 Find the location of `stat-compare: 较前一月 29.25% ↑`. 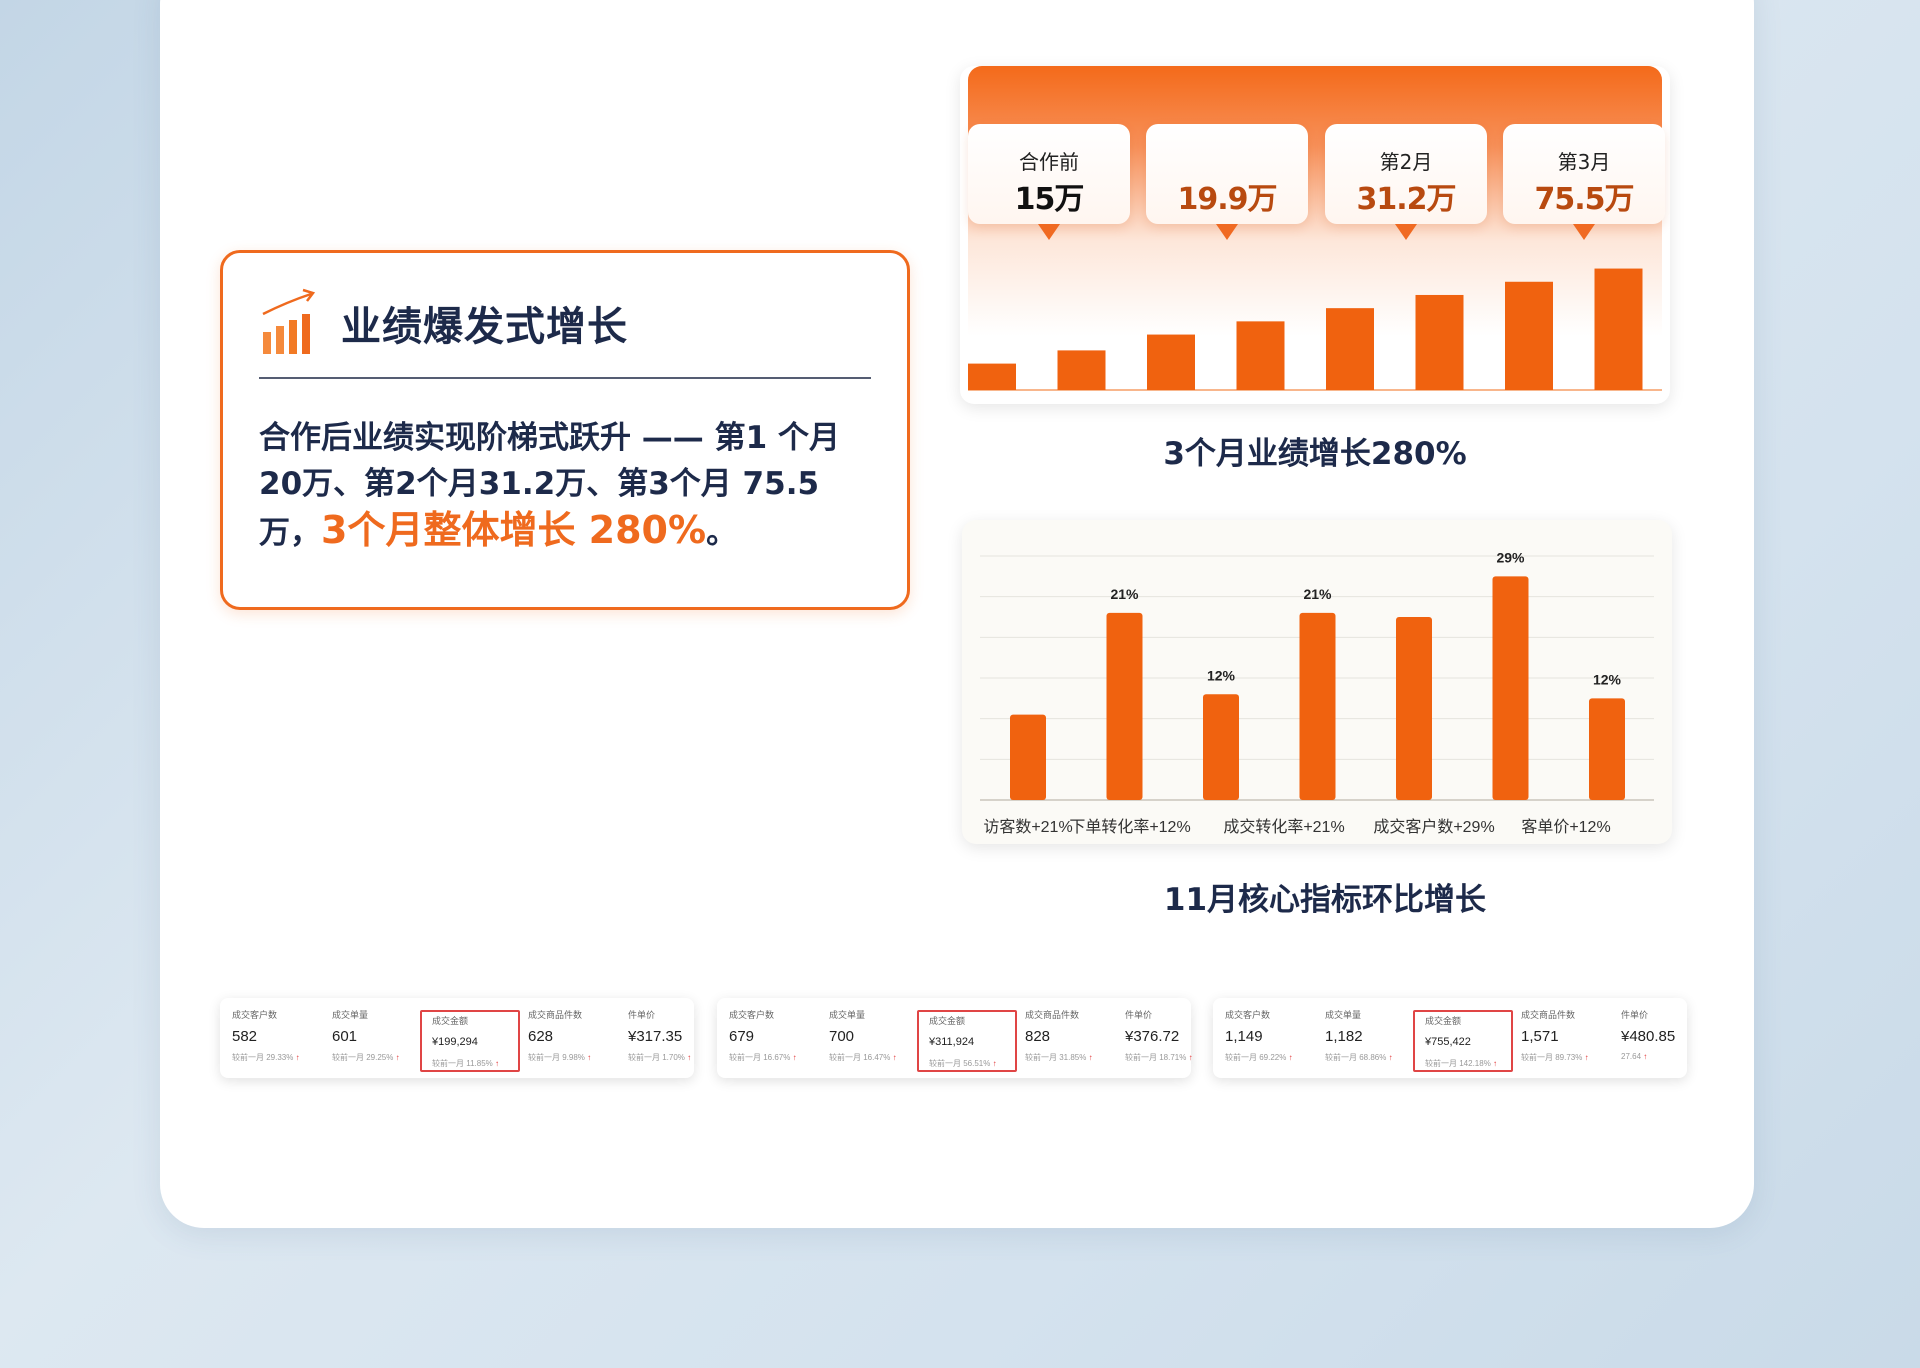

stat-compare: 较前一月 29.25% ↑ is located at coordinates (366, 1057).